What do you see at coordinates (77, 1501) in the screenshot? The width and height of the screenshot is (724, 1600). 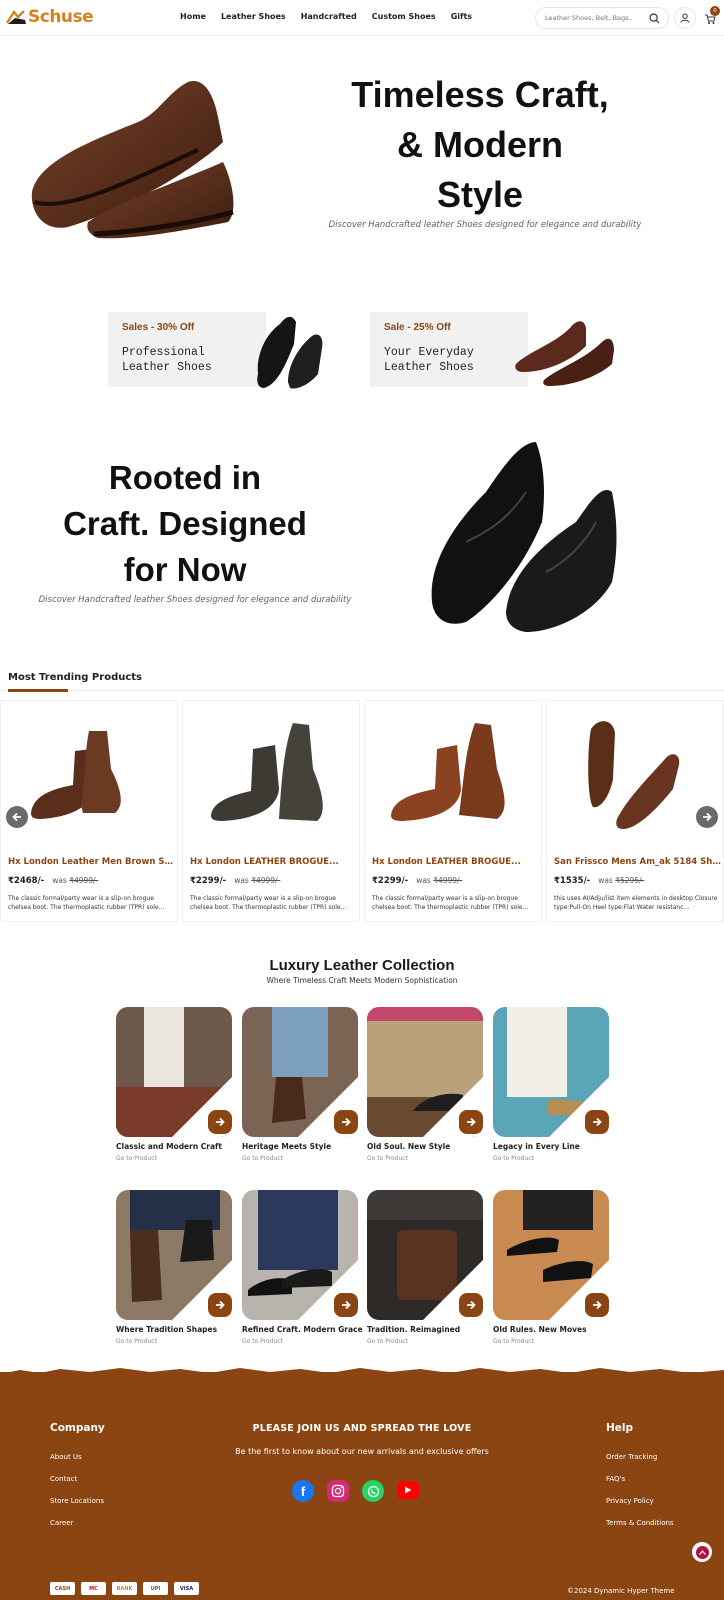 I see `footer-link-stores: Store Locations` at bounding box center [77, 1501].